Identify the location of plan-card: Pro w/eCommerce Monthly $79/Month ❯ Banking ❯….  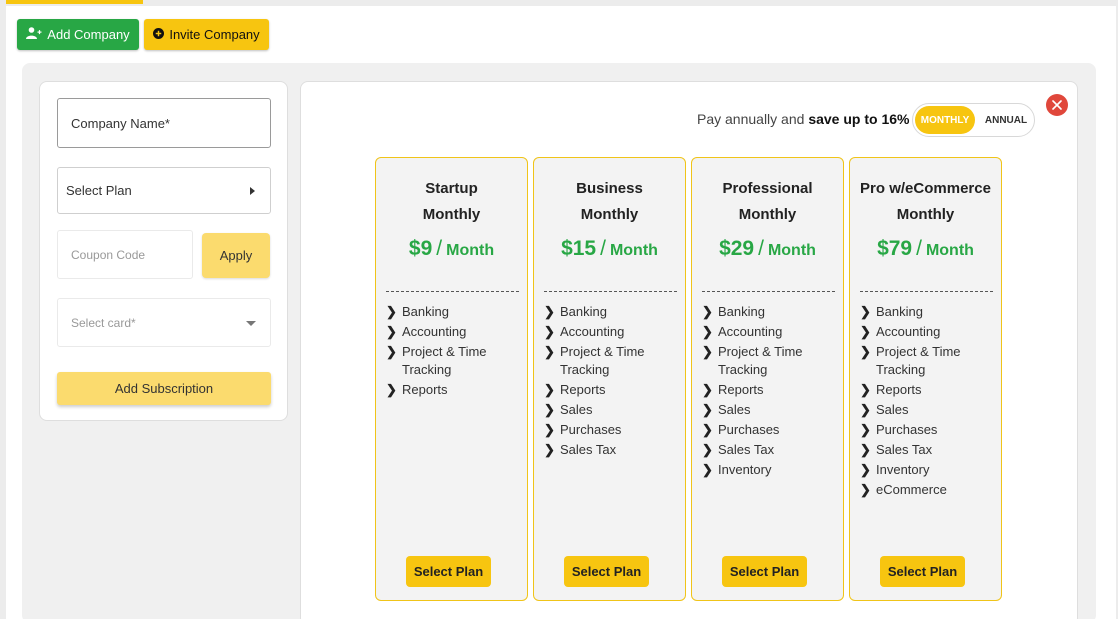
(925, 379).